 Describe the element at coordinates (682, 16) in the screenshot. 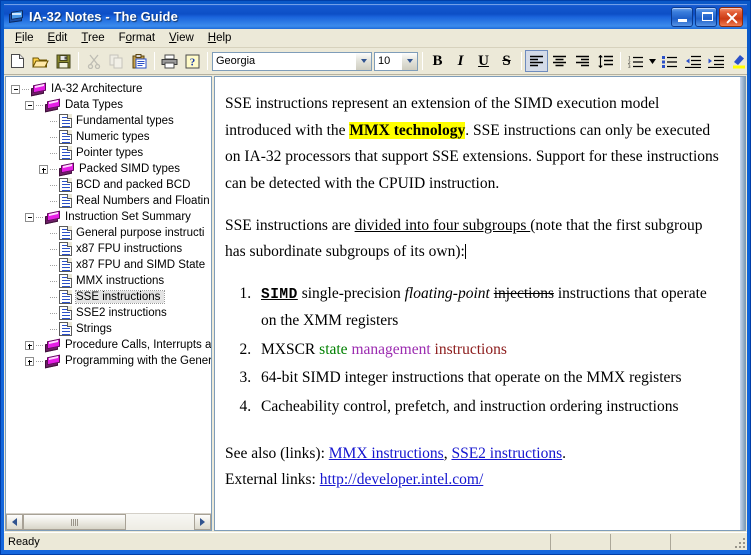

I see `minimize-button` at that location.